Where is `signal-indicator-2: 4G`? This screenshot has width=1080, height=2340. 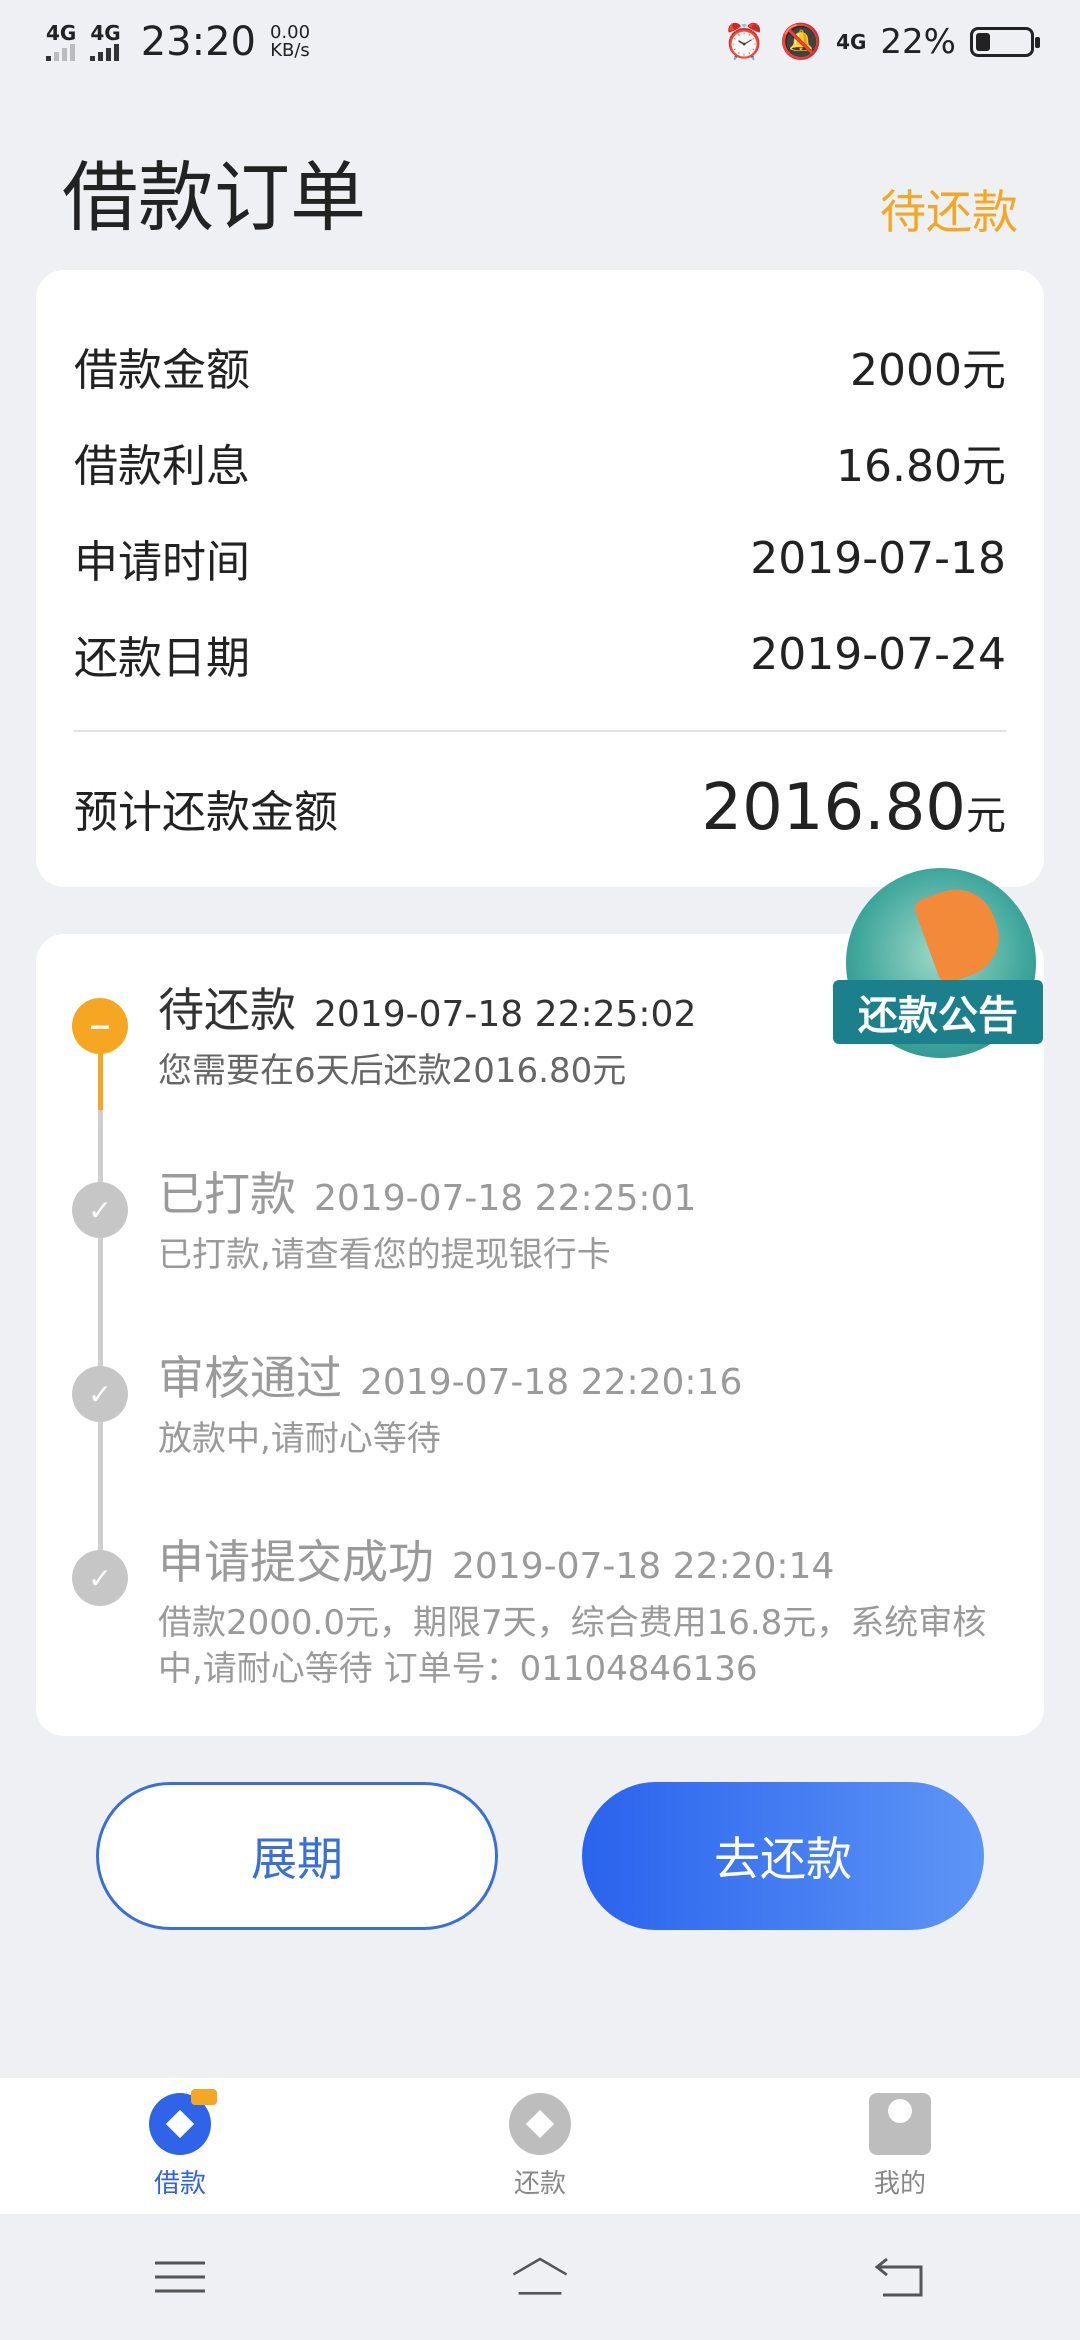
signal-indicator-2: 4G is located at coordinates (105, 41).